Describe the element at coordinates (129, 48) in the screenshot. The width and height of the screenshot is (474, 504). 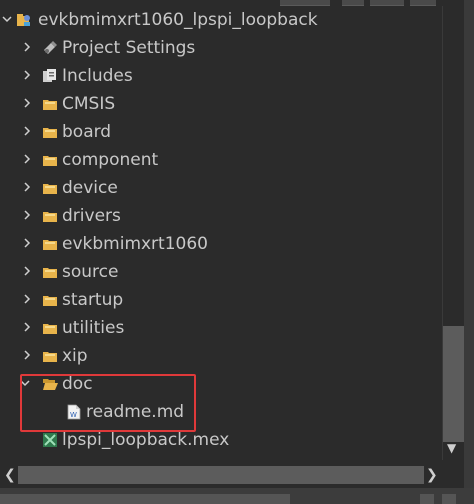
I see `tree-item-label: Project Settings` at that location.